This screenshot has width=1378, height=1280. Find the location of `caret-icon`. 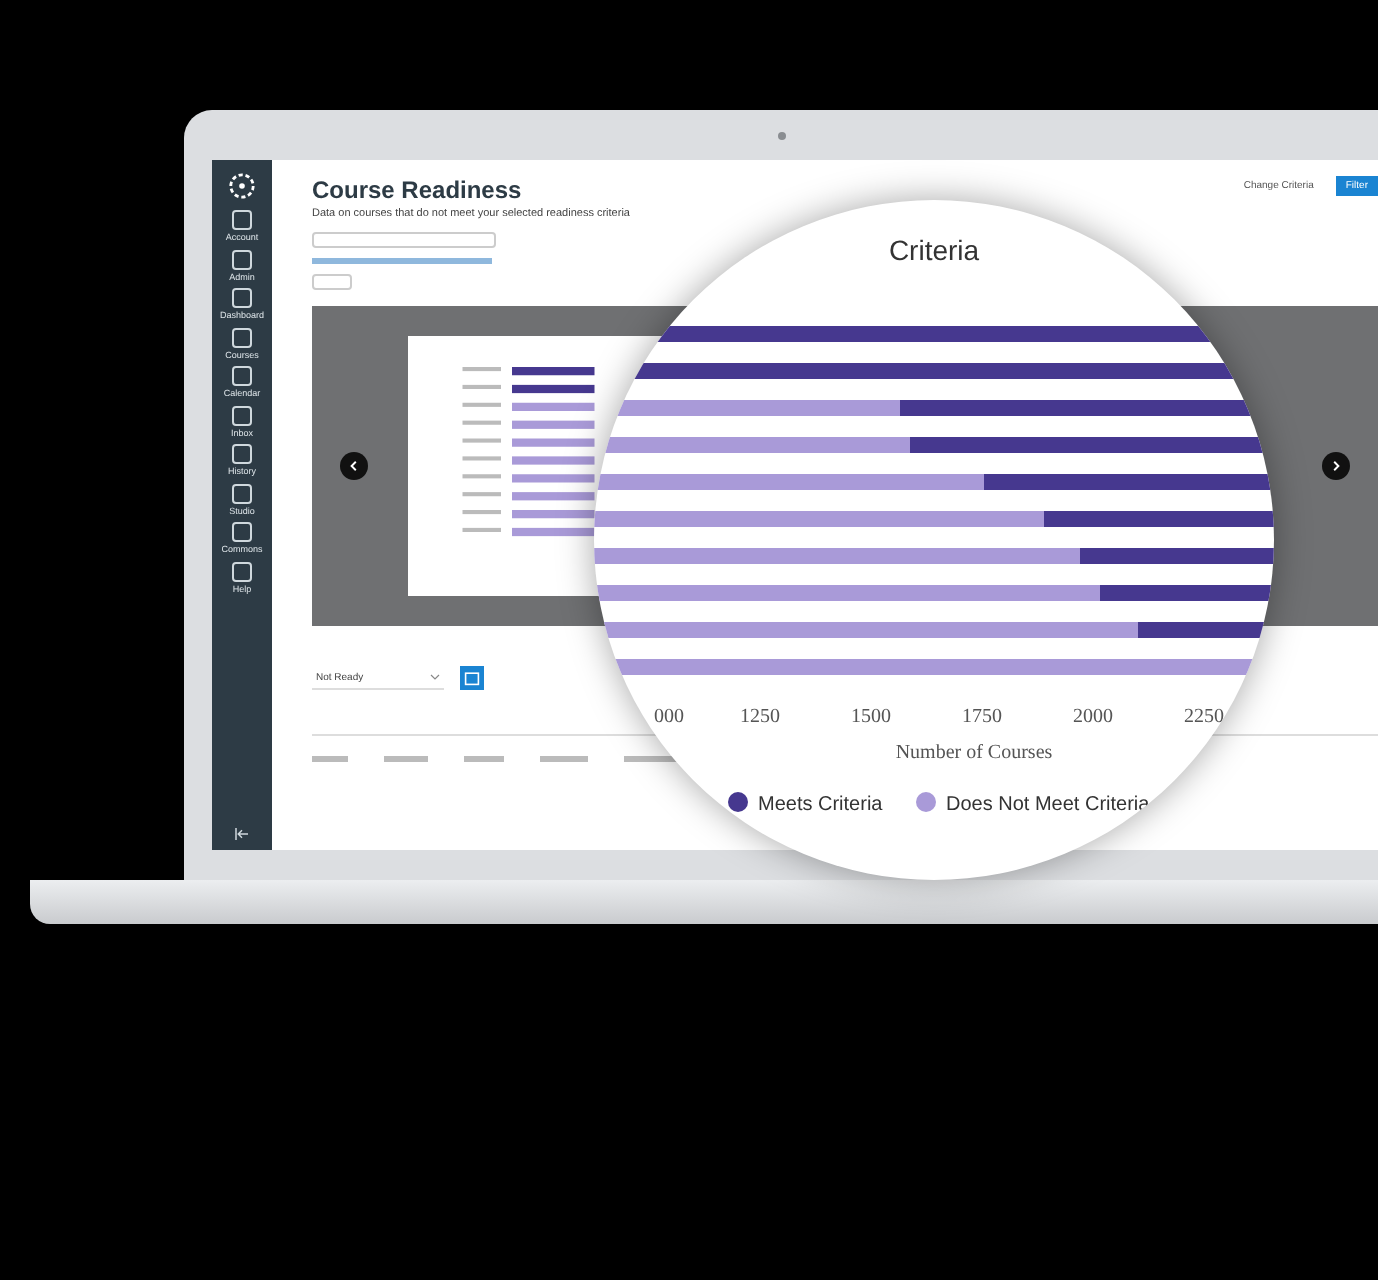

caret-icon is located at coordinates (435, 677).